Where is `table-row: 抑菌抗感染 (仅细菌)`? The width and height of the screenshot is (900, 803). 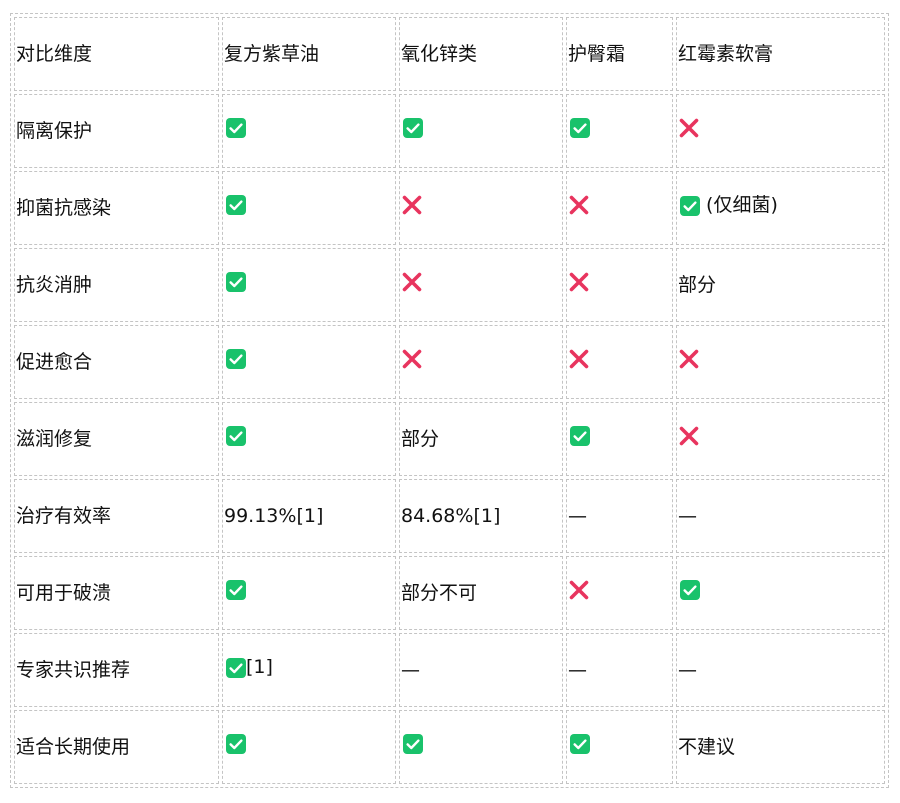 table-row: 抑菌抗感染 (仅细菌) is located at coordinates (449, 208).